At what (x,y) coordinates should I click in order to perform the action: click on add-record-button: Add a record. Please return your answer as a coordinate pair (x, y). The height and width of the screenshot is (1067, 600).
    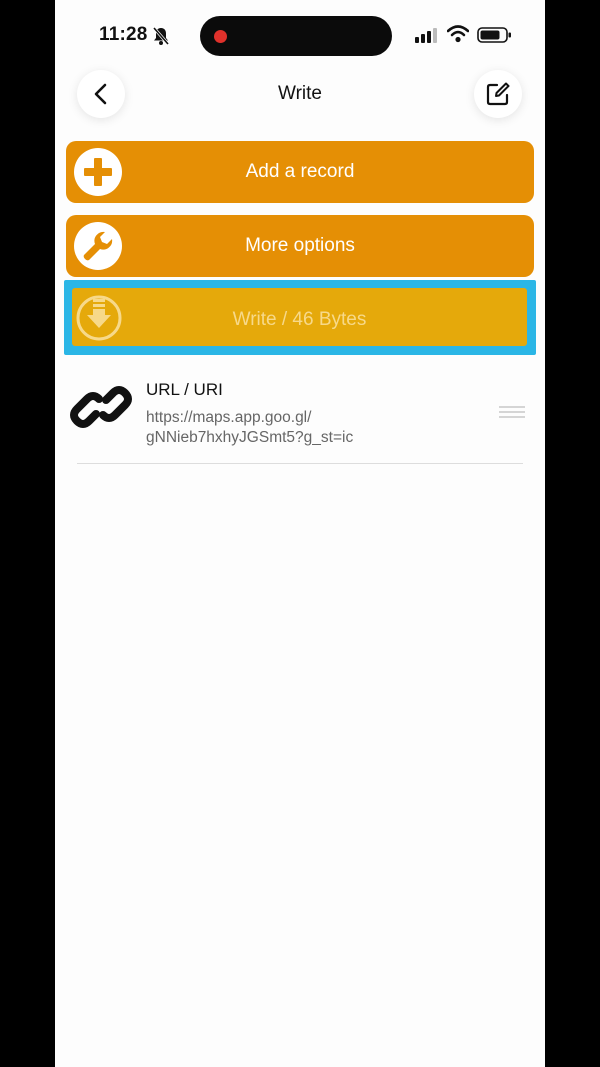
    Looking at the image, I should click on (300, 172).